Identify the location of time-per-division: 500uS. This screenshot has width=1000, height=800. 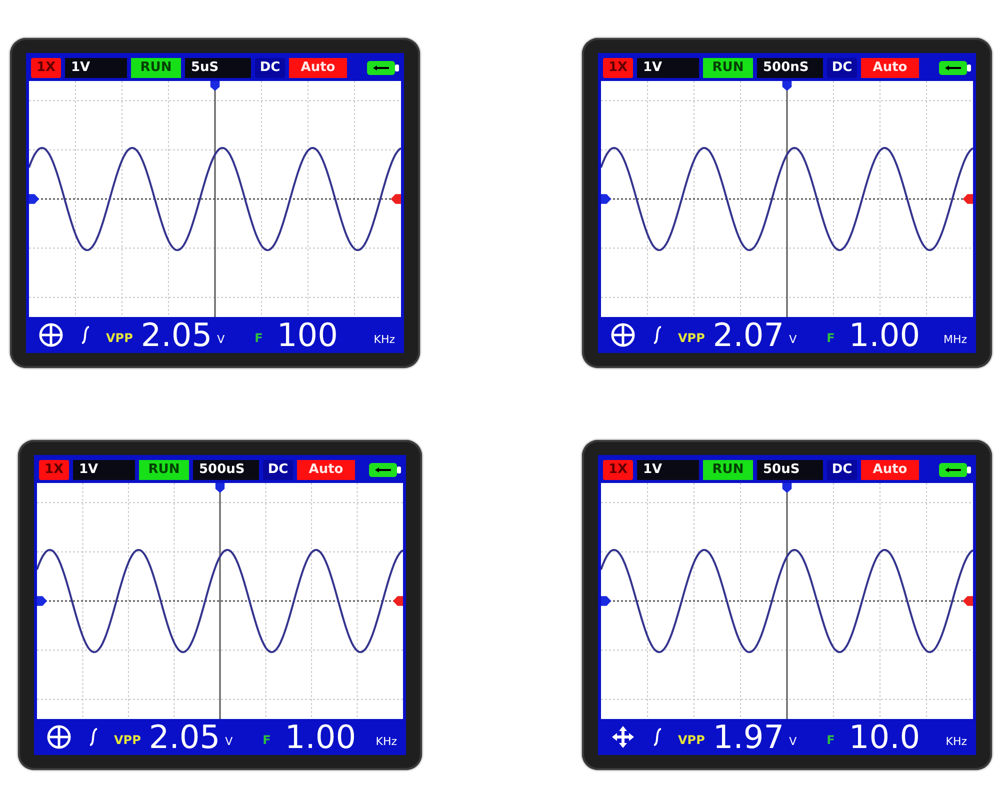
(226, 470).